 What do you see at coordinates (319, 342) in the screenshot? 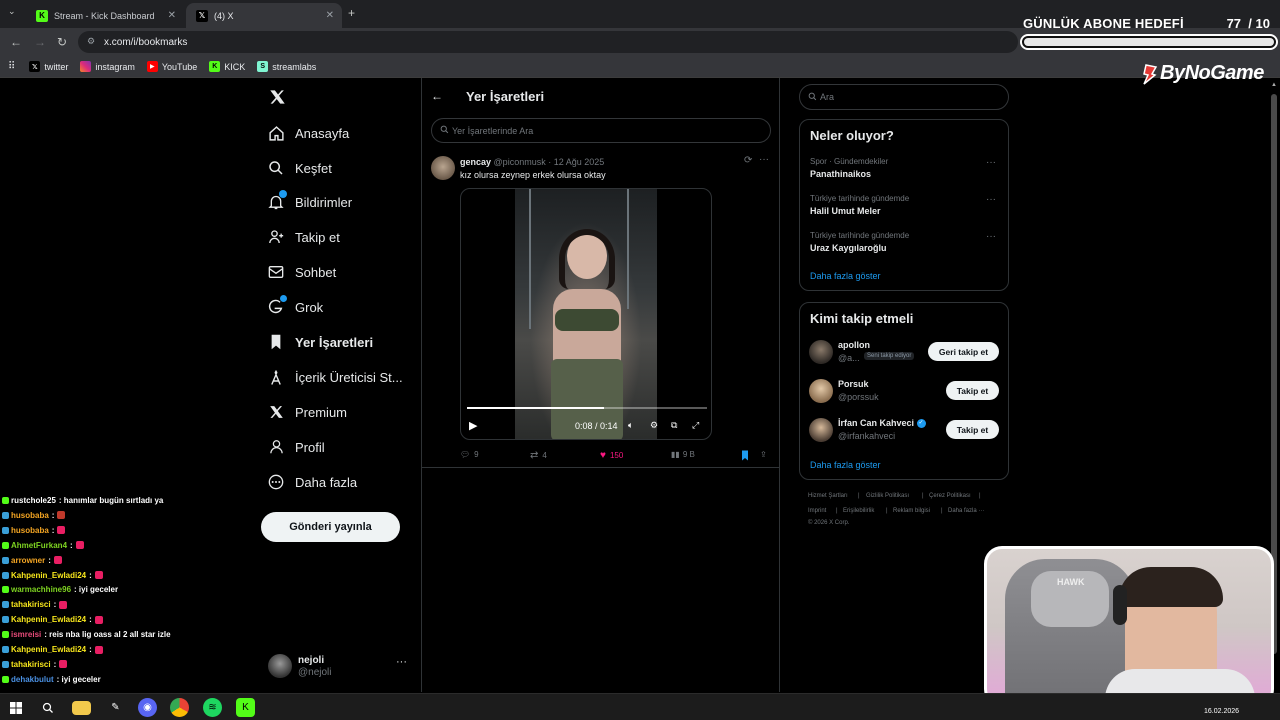
I see `nav-item-bookmarks: Yer İşaretleri` at bounding box center [319, 342].